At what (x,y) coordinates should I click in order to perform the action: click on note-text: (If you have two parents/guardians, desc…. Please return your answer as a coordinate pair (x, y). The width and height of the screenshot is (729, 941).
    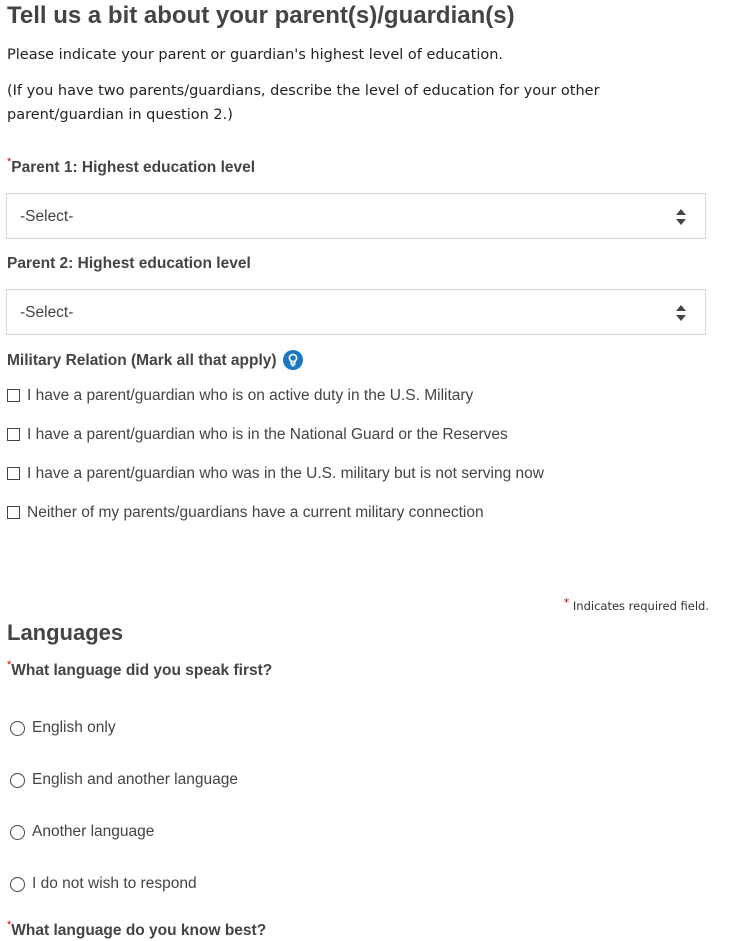
    Looking at the image, I should click on (303, 103).